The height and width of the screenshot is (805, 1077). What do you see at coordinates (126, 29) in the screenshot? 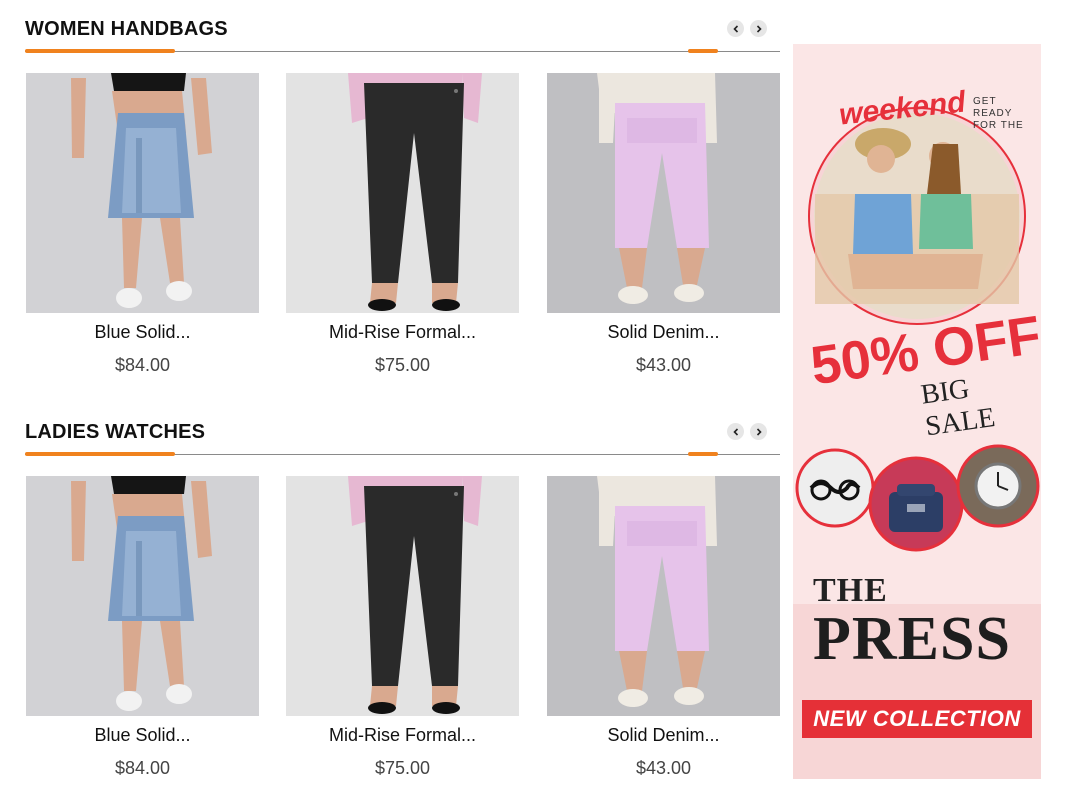
I see `section-title: WOMEN HANDBAGS` at bounding box center [126, 29].